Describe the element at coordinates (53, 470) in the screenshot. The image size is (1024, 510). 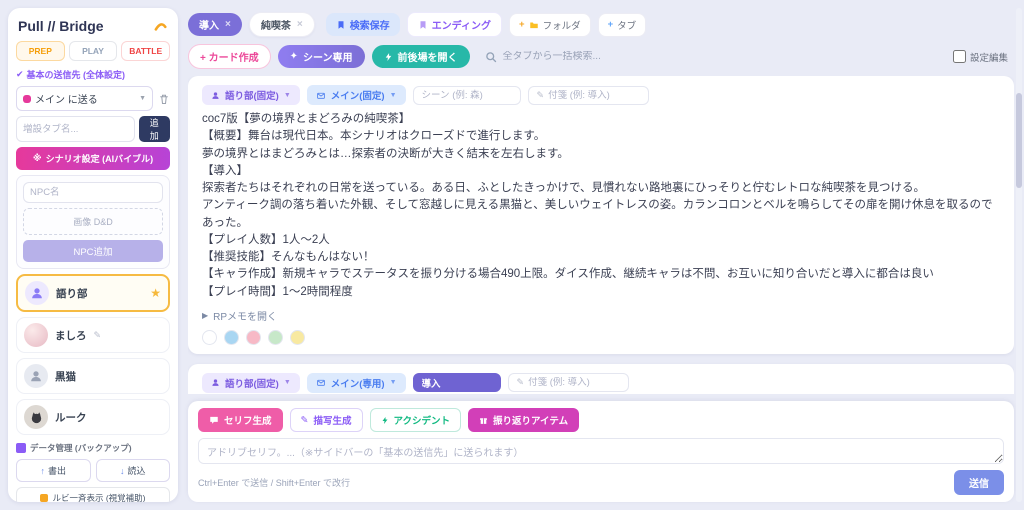
I see `export-button: ↑ 書出` at that location.